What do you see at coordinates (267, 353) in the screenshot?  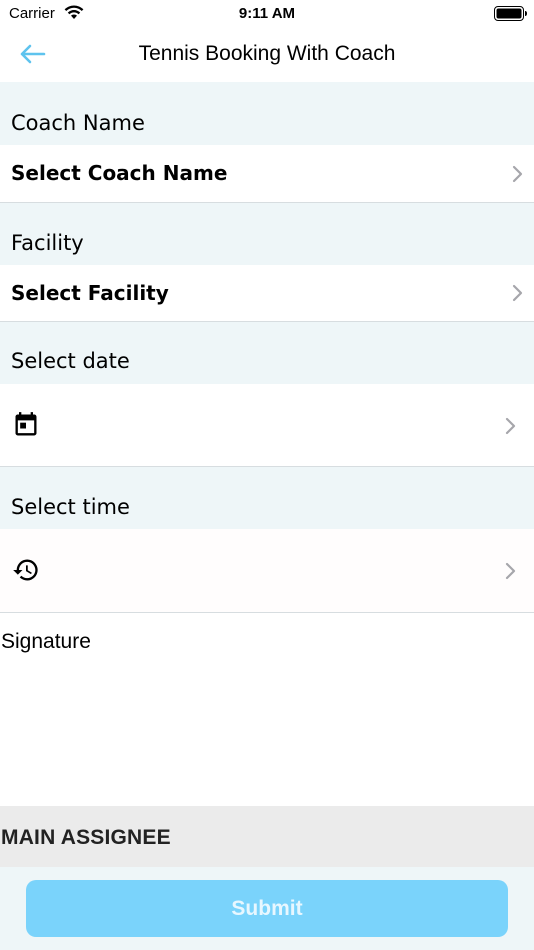 I see `date-section: Select date` at bounding box center [267, 353].